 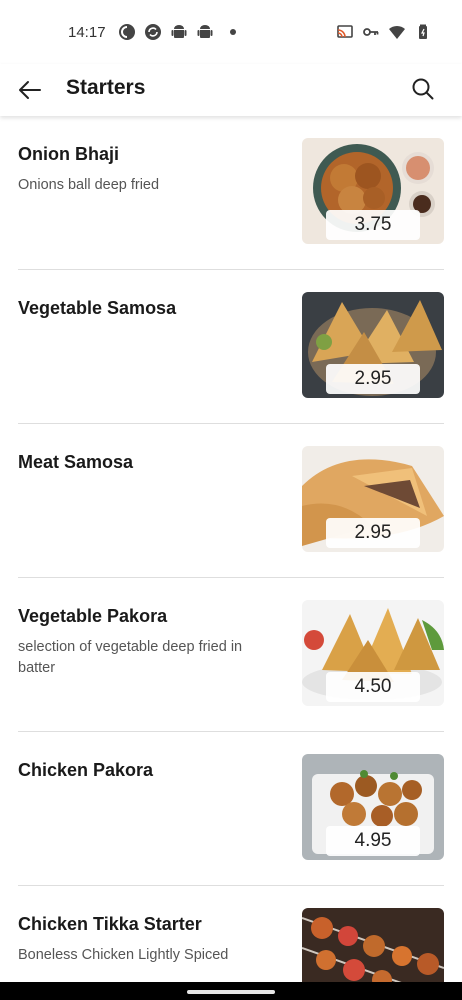 I want to click on item-name: Chicken Tikka Starter, so click(x=110, y=924).